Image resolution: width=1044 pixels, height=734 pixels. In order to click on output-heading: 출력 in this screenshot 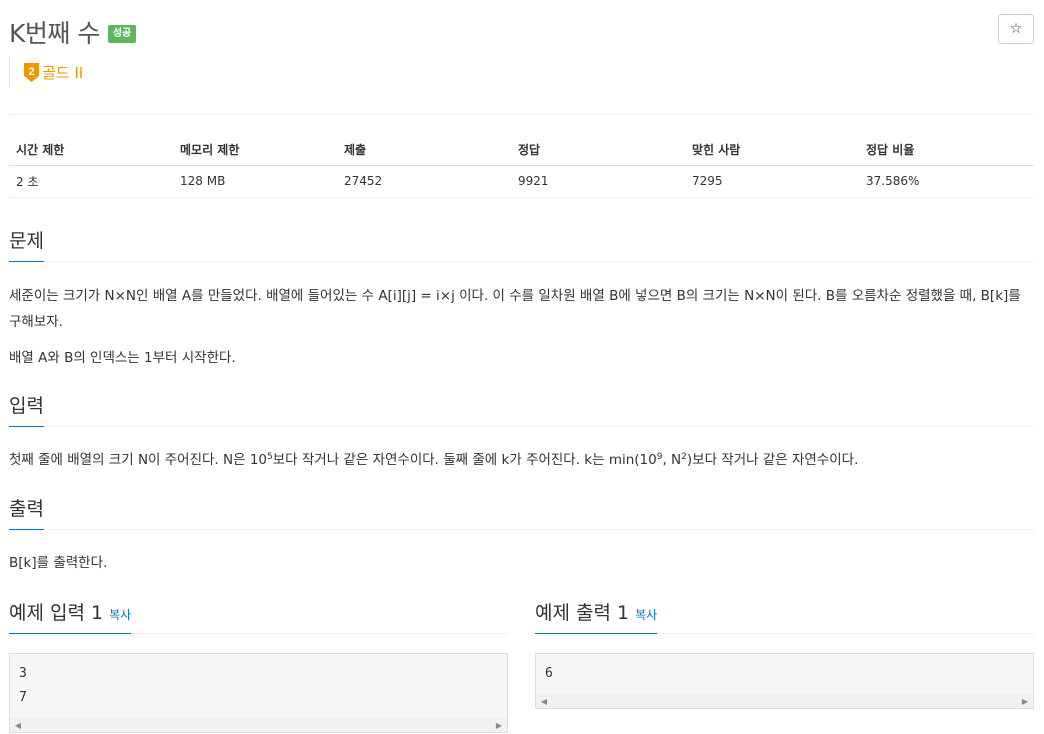, I will do `click(26, 512)`.